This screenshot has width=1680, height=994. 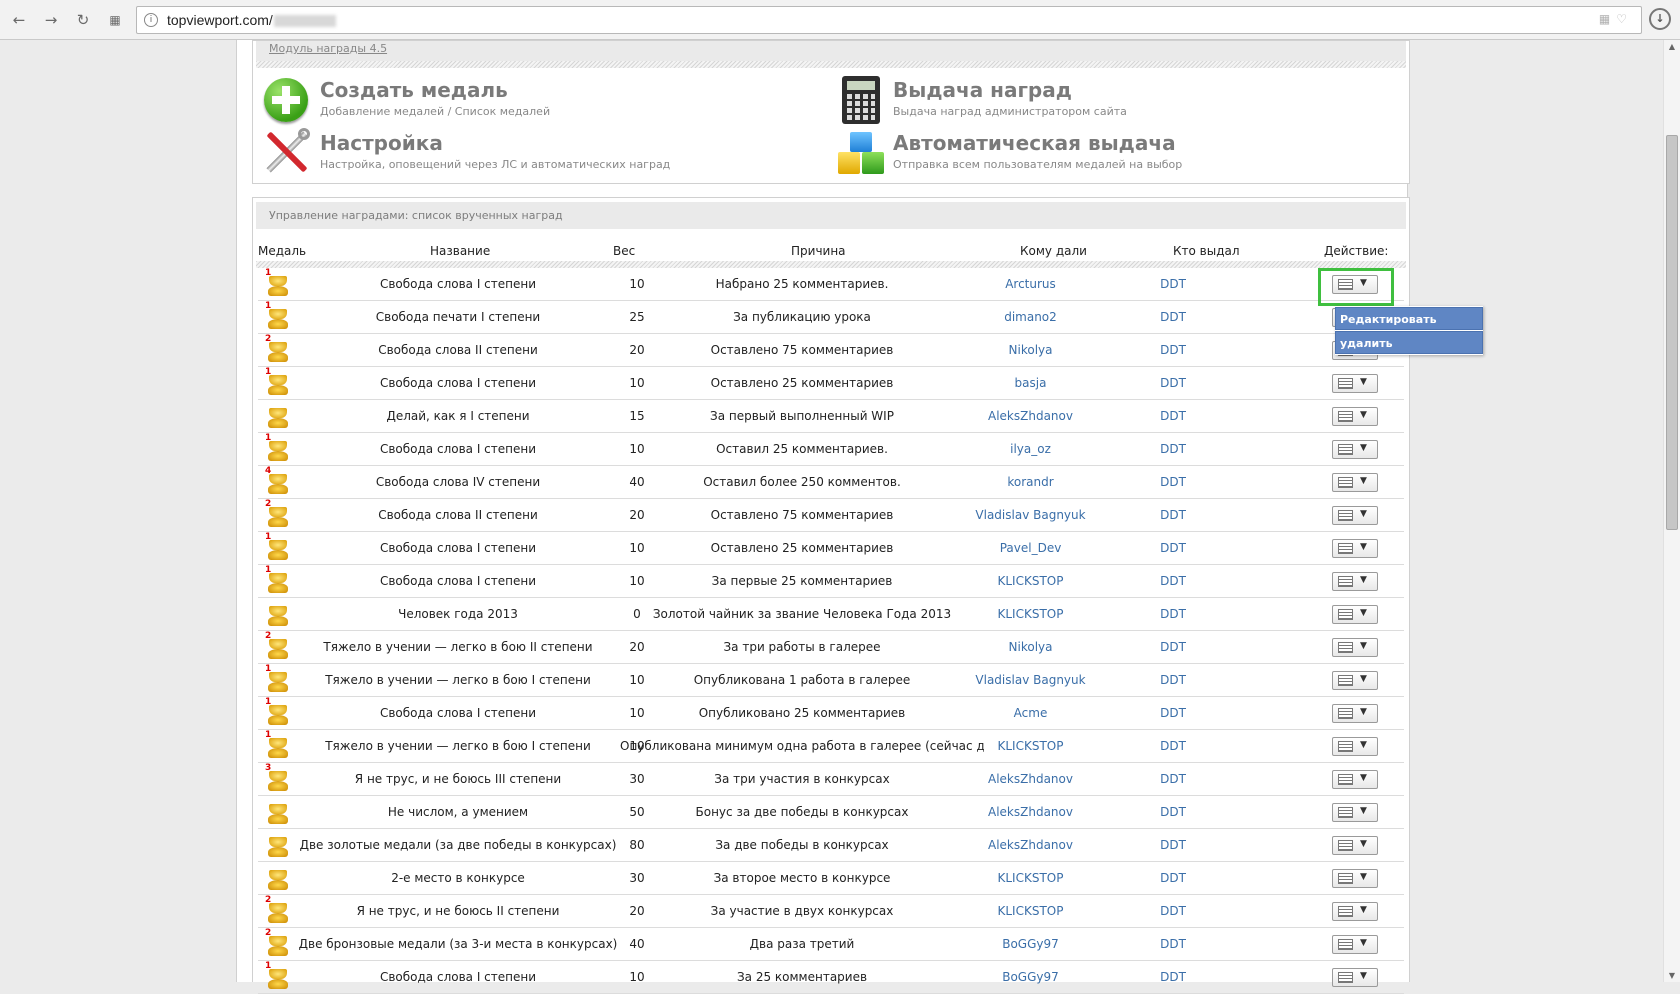 I want to click on delete-menu-item: удалить, so click(x=1409, y=342).